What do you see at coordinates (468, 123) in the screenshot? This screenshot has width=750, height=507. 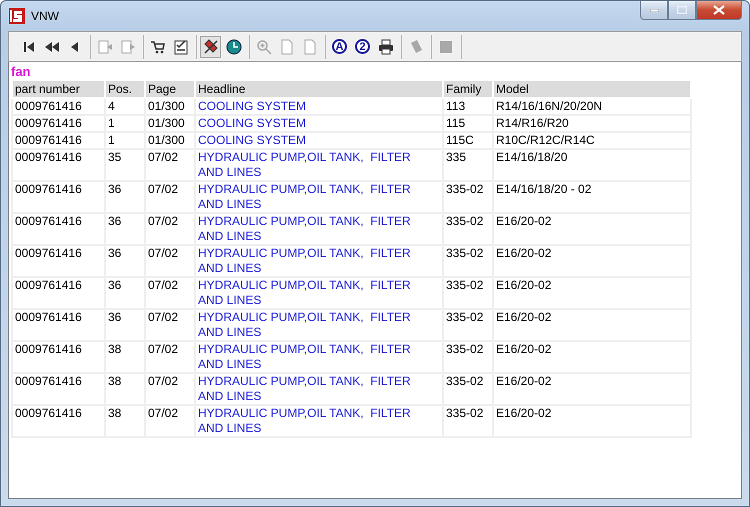 I see `table-cell: 115` at bounding box center [468, 123].